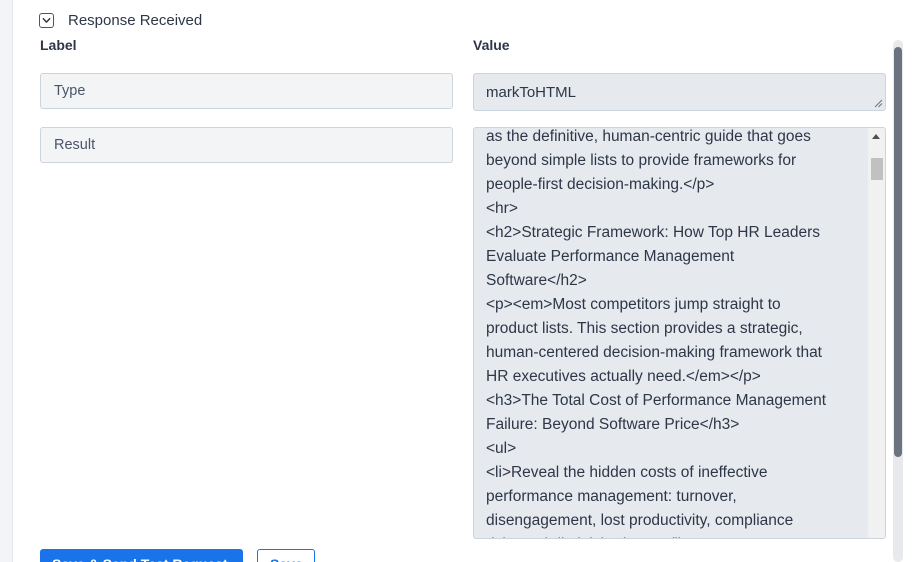  Describe the element at coordinates (246, 91) in the screenshot. I see `label-field-type: Type` at that location.